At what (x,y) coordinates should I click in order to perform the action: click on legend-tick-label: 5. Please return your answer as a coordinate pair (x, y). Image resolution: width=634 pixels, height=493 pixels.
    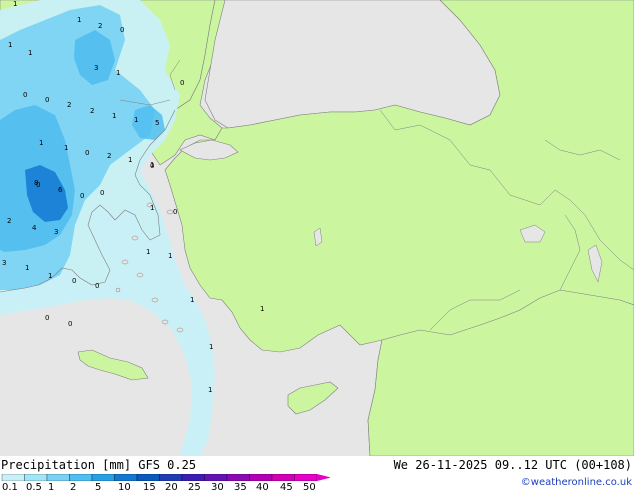
    Looking at the image, I should click on (98, 487).